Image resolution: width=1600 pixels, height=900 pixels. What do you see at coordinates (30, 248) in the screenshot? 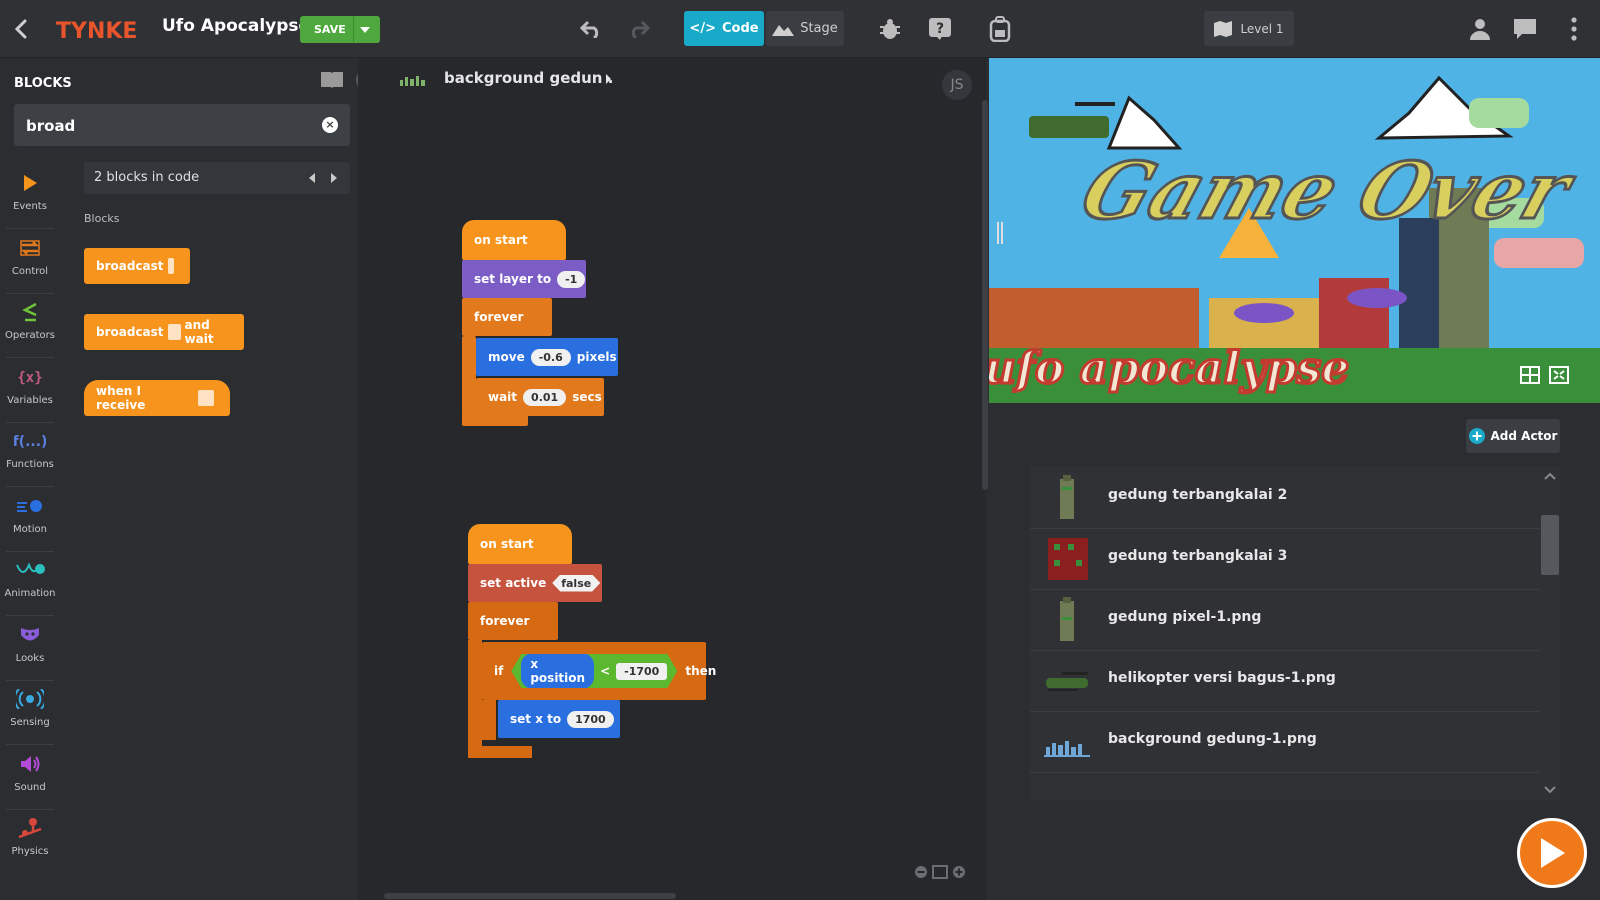
I see `loop-icon` at bounding box center [30, 248].